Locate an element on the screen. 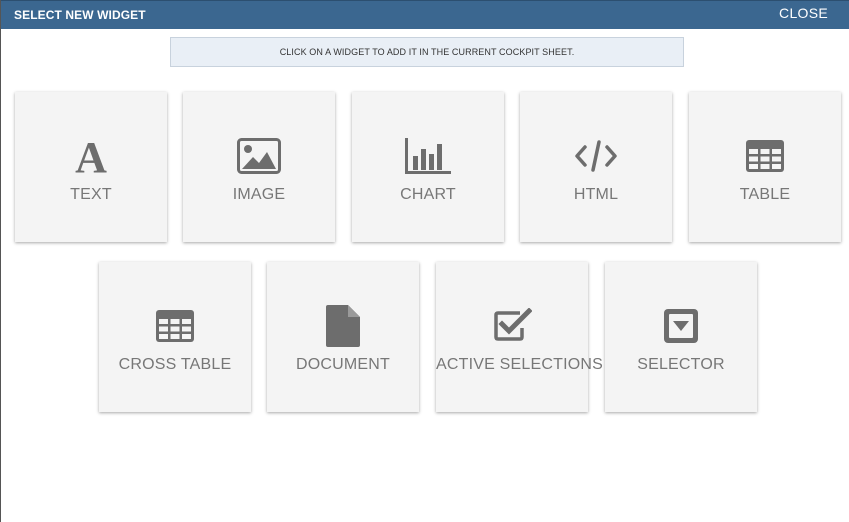 The width and height of the screenshot is (849, 522). dialog-title: SELECT NEW WIDGET is located at coordinates (80, 15).